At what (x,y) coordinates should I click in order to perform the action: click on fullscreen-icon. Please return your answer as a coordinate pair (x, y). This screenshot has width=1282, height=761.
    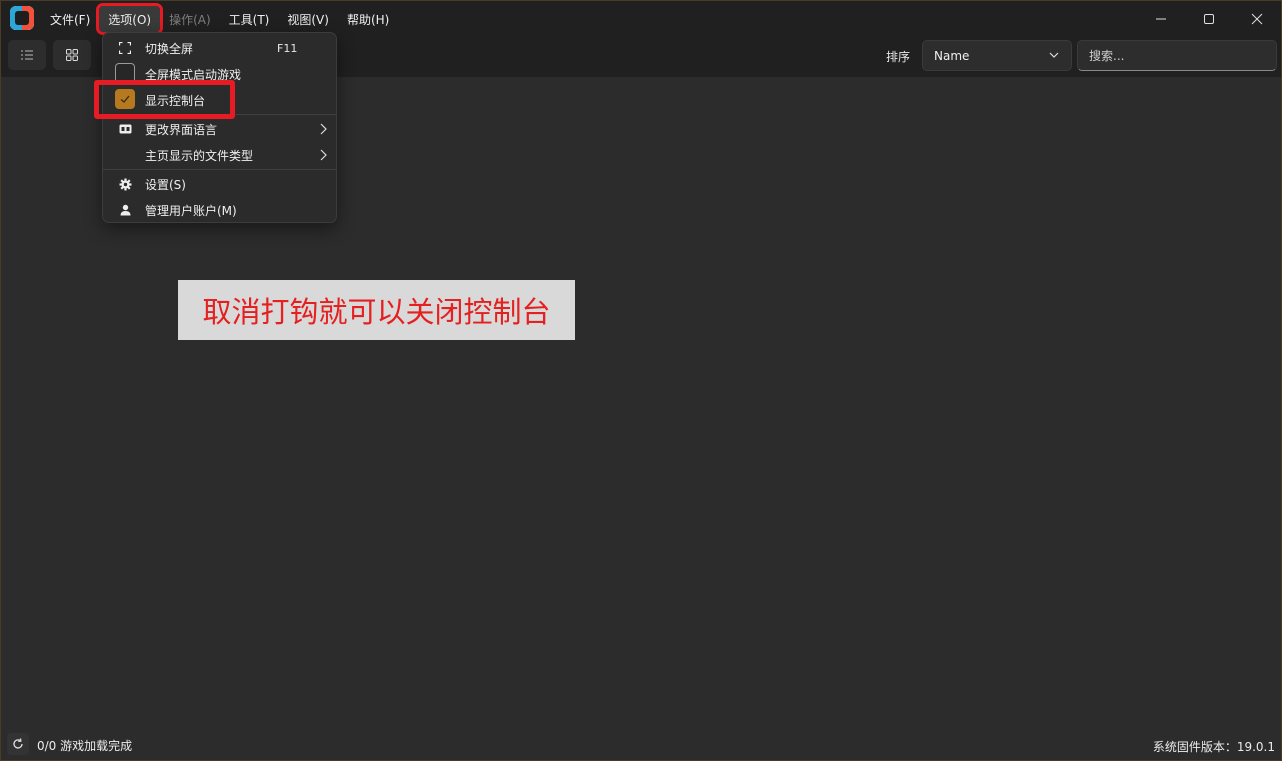
    Looking at the image, I should click on (125, 48).